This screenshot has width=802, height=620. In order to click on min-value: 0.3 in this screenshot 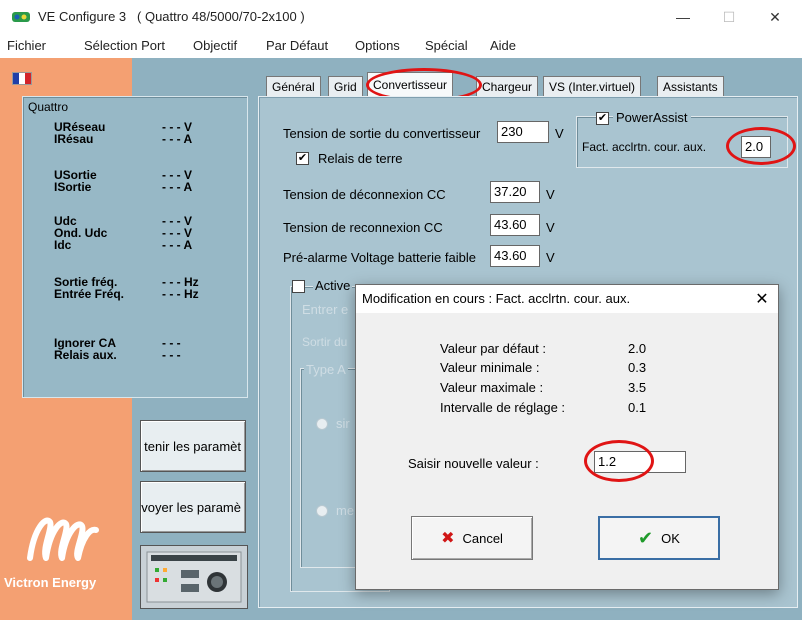, I will do `click(637, 367)`.